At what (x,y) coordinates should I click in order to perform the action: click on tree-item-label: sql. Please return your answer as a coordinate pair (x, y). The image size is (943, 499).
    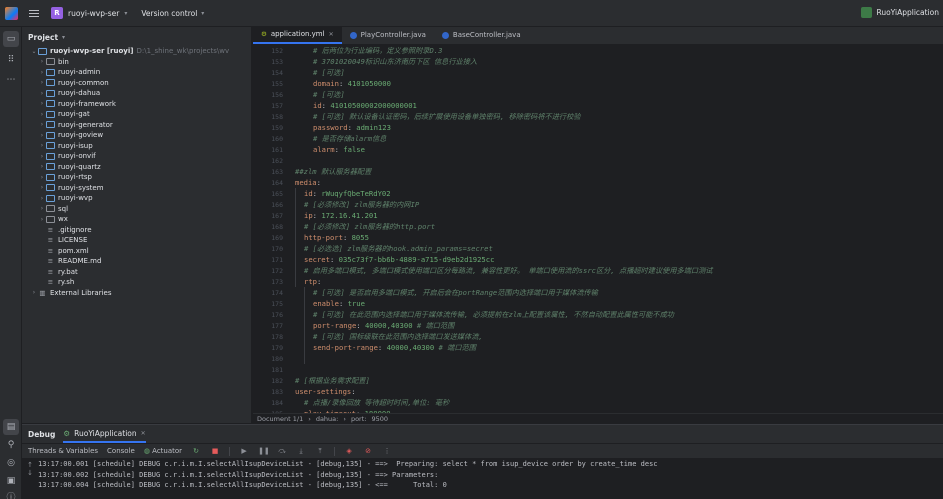
    Looking at the image, I should click on (63, 208).